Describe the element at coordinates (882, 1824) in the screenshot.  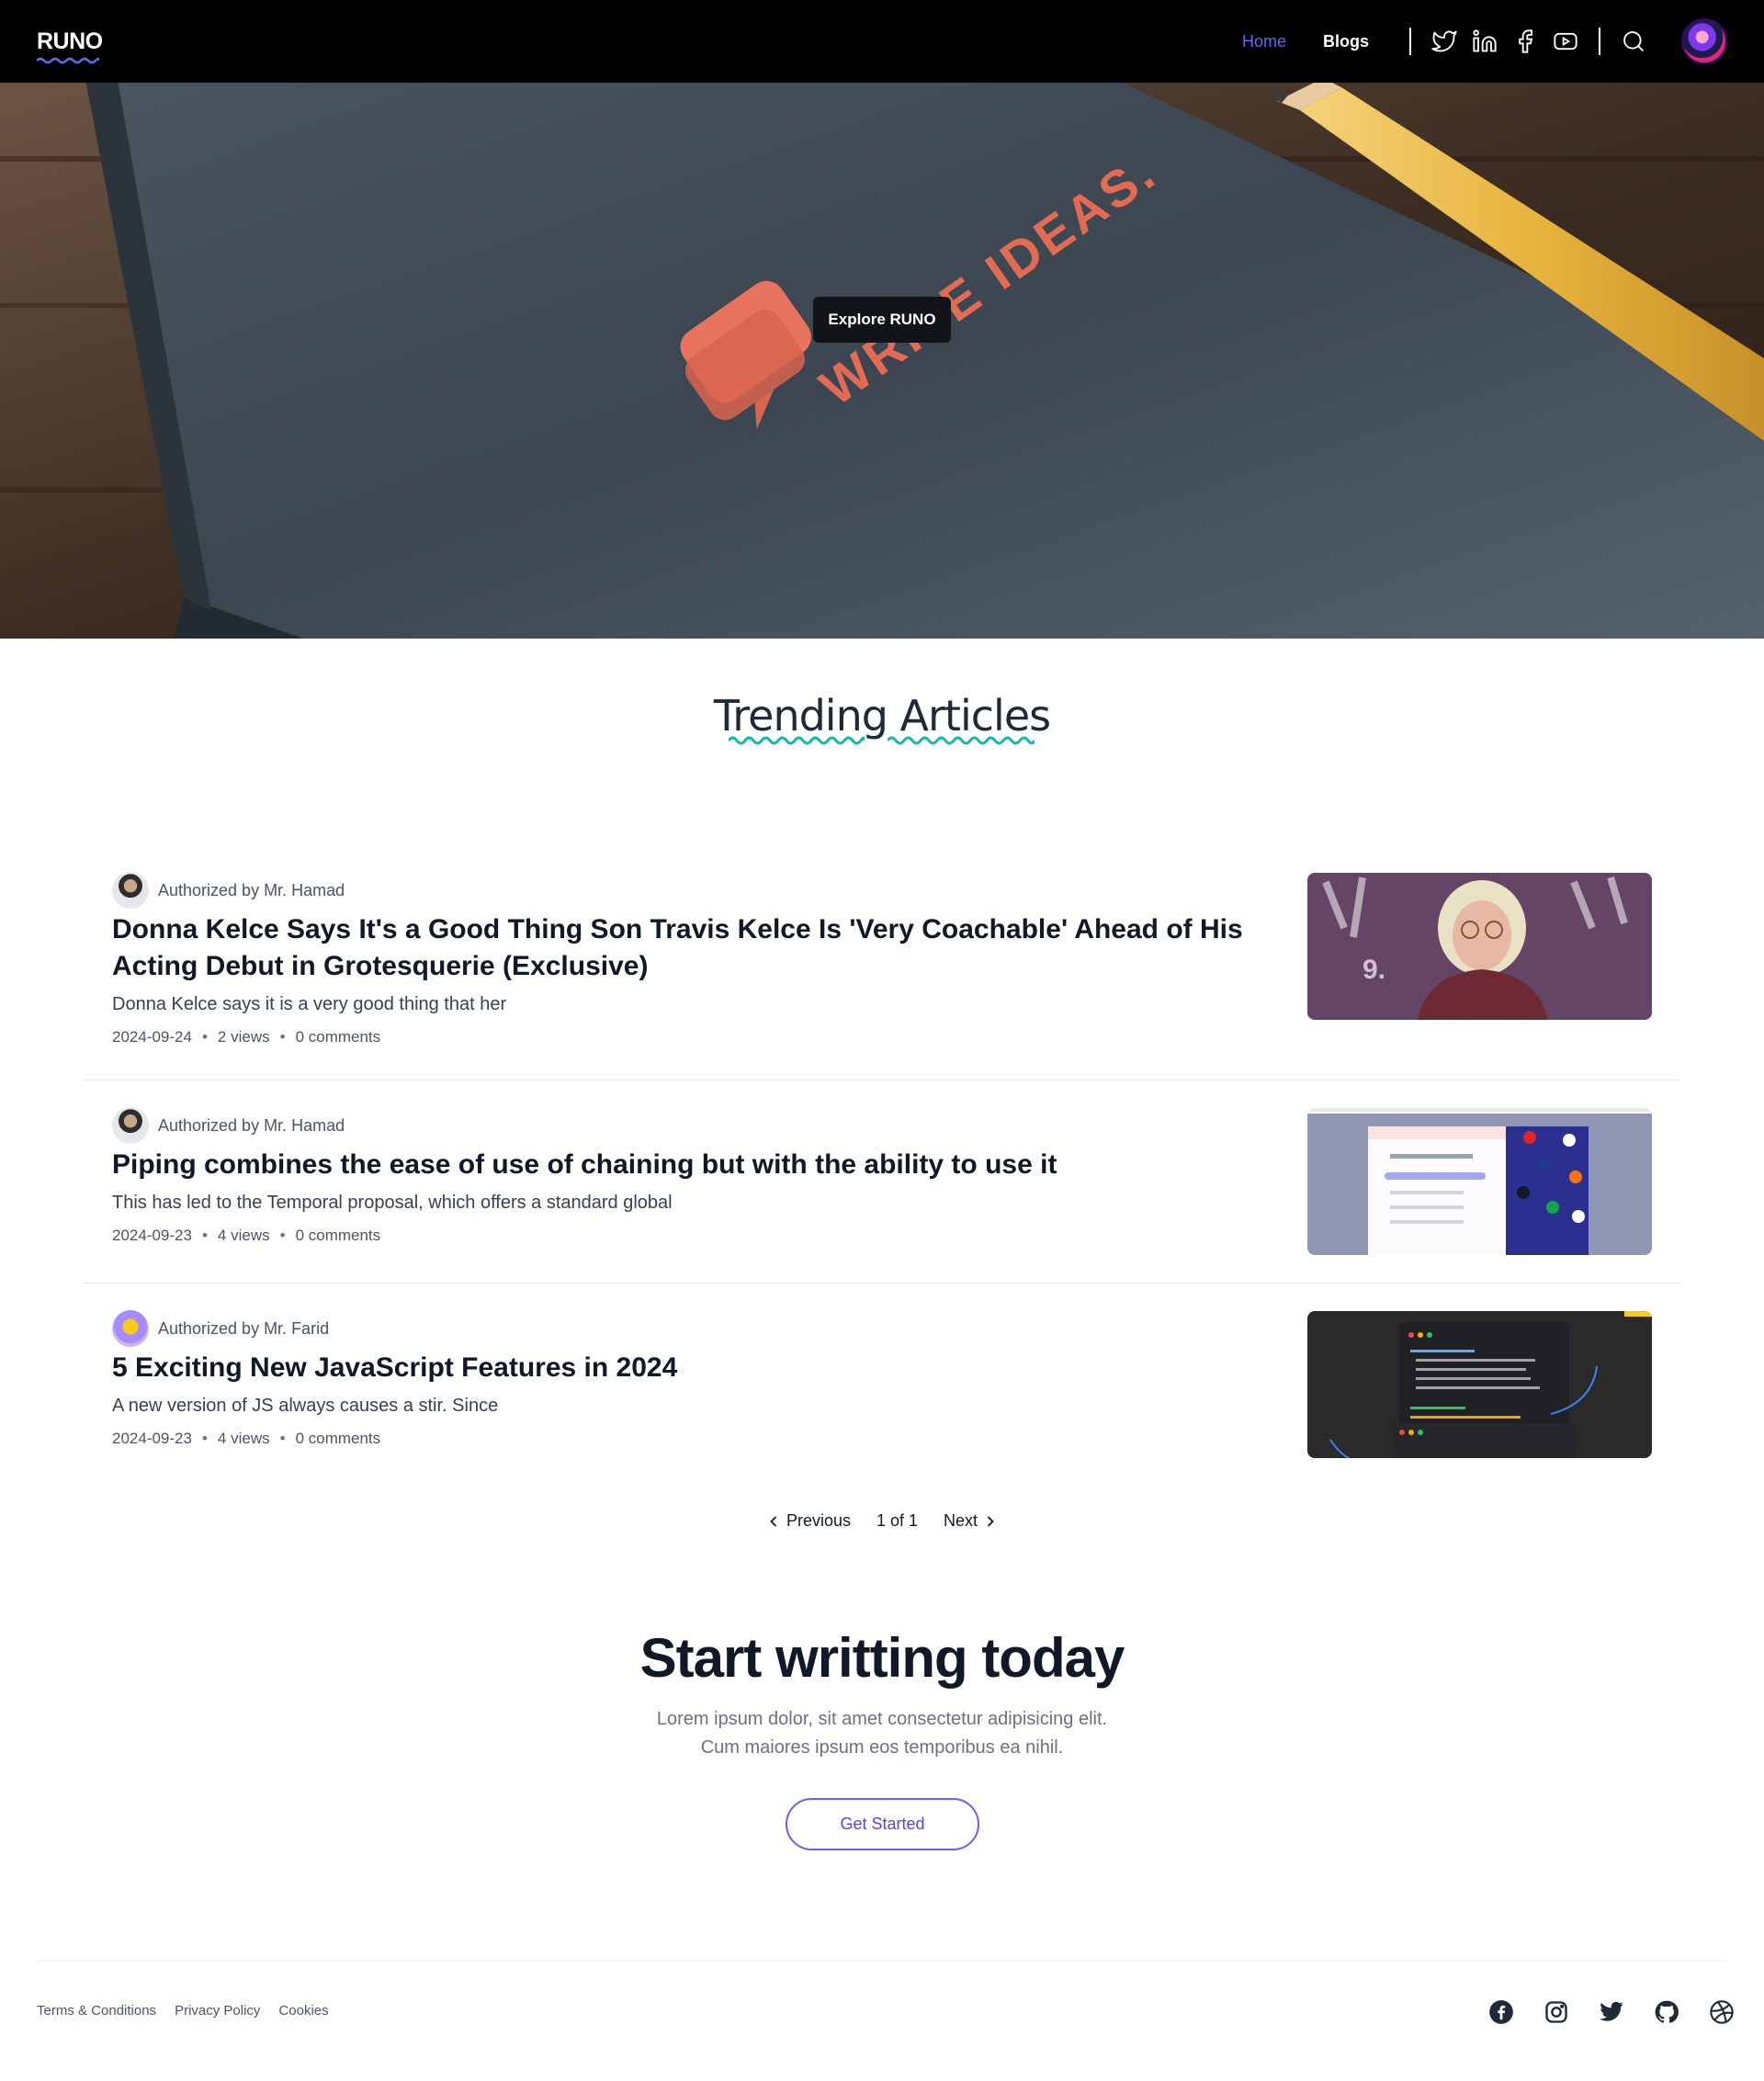
I see `get-started-button: Get Started` at that location.